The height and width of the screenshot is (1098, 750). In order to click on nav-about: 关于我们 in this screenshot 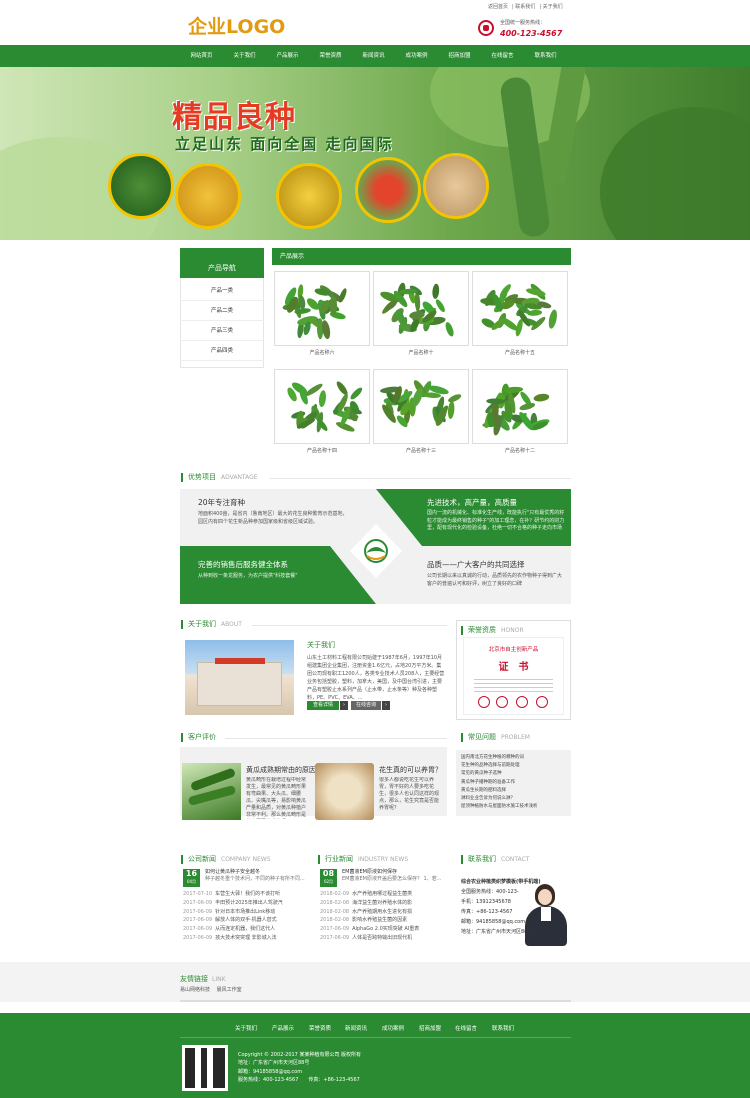, I will do `click(244, 56)`.